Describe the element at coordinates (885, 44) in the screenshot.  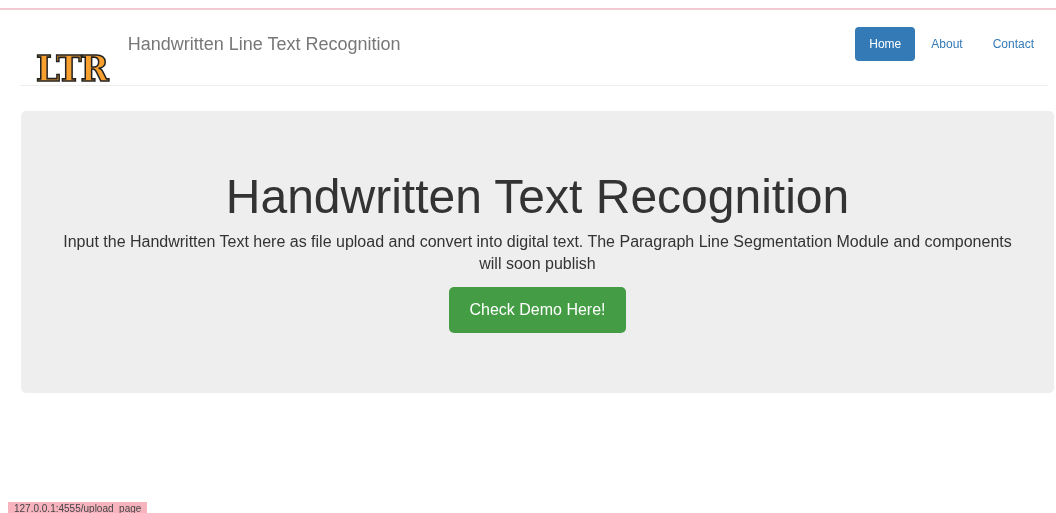
I see `nav-link: Home` at that location.